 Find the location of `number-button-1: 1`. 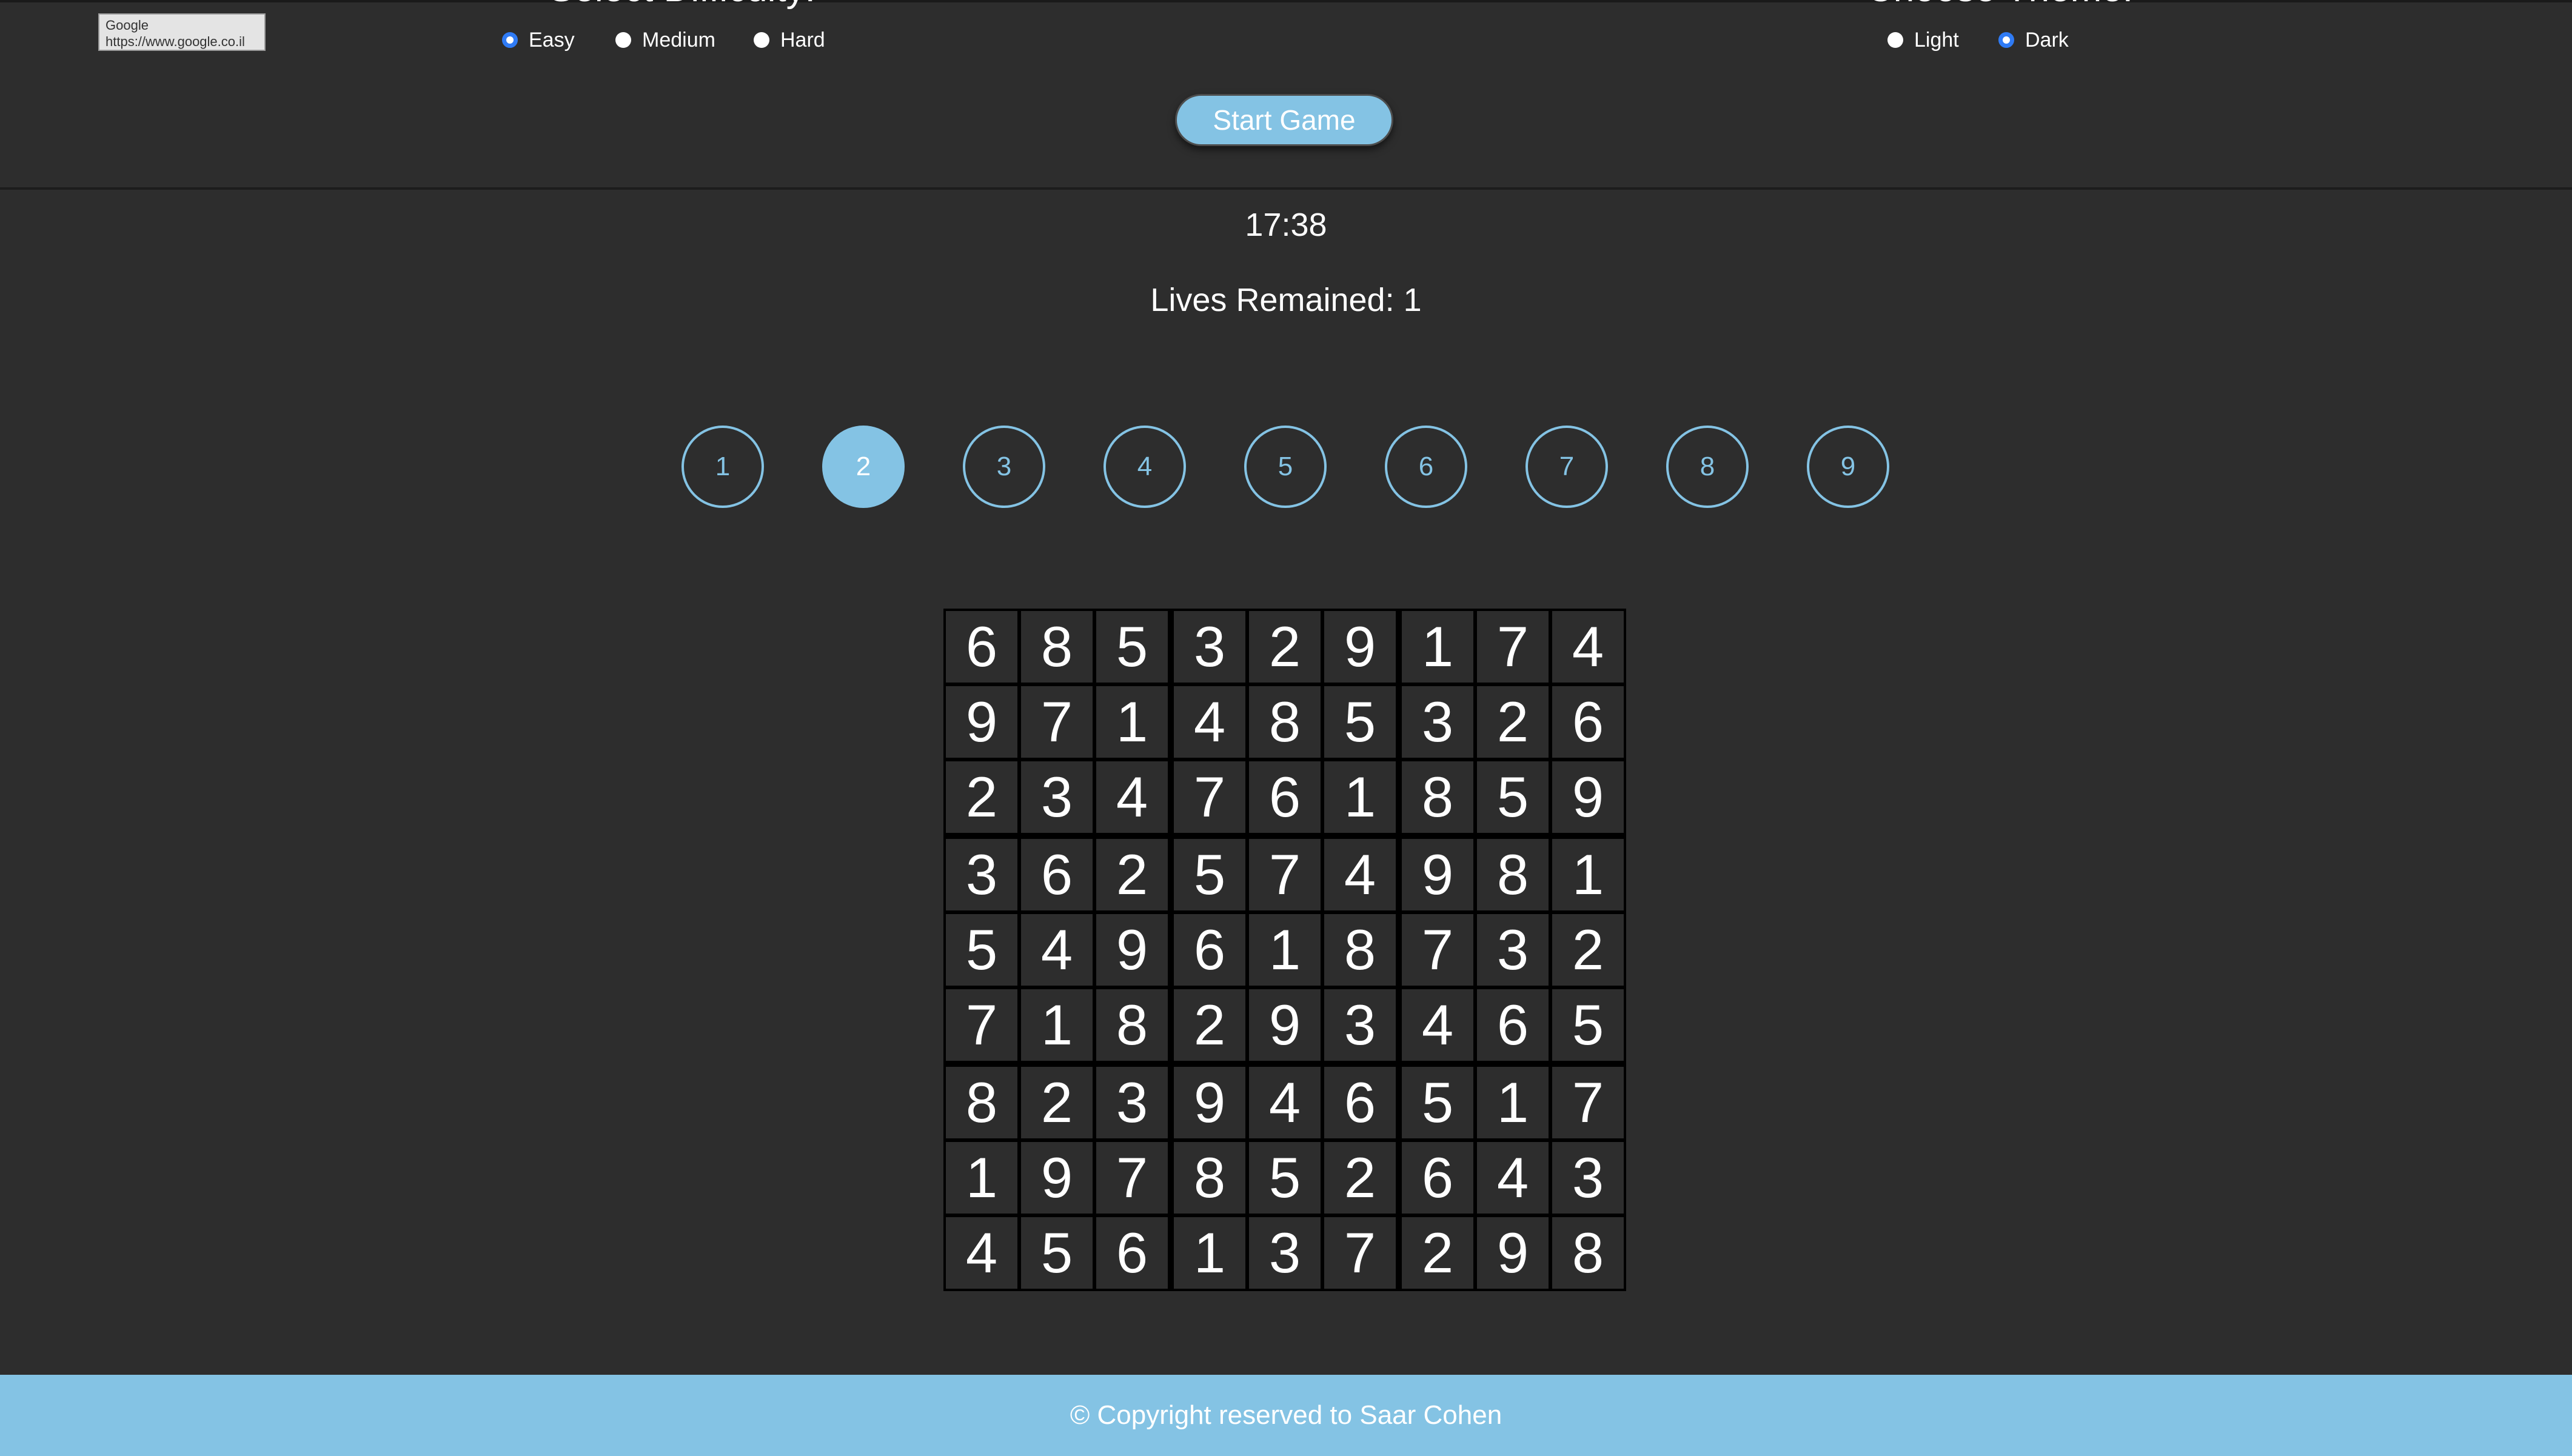

number-button-1: 1 is located at coordinates (723, 467).